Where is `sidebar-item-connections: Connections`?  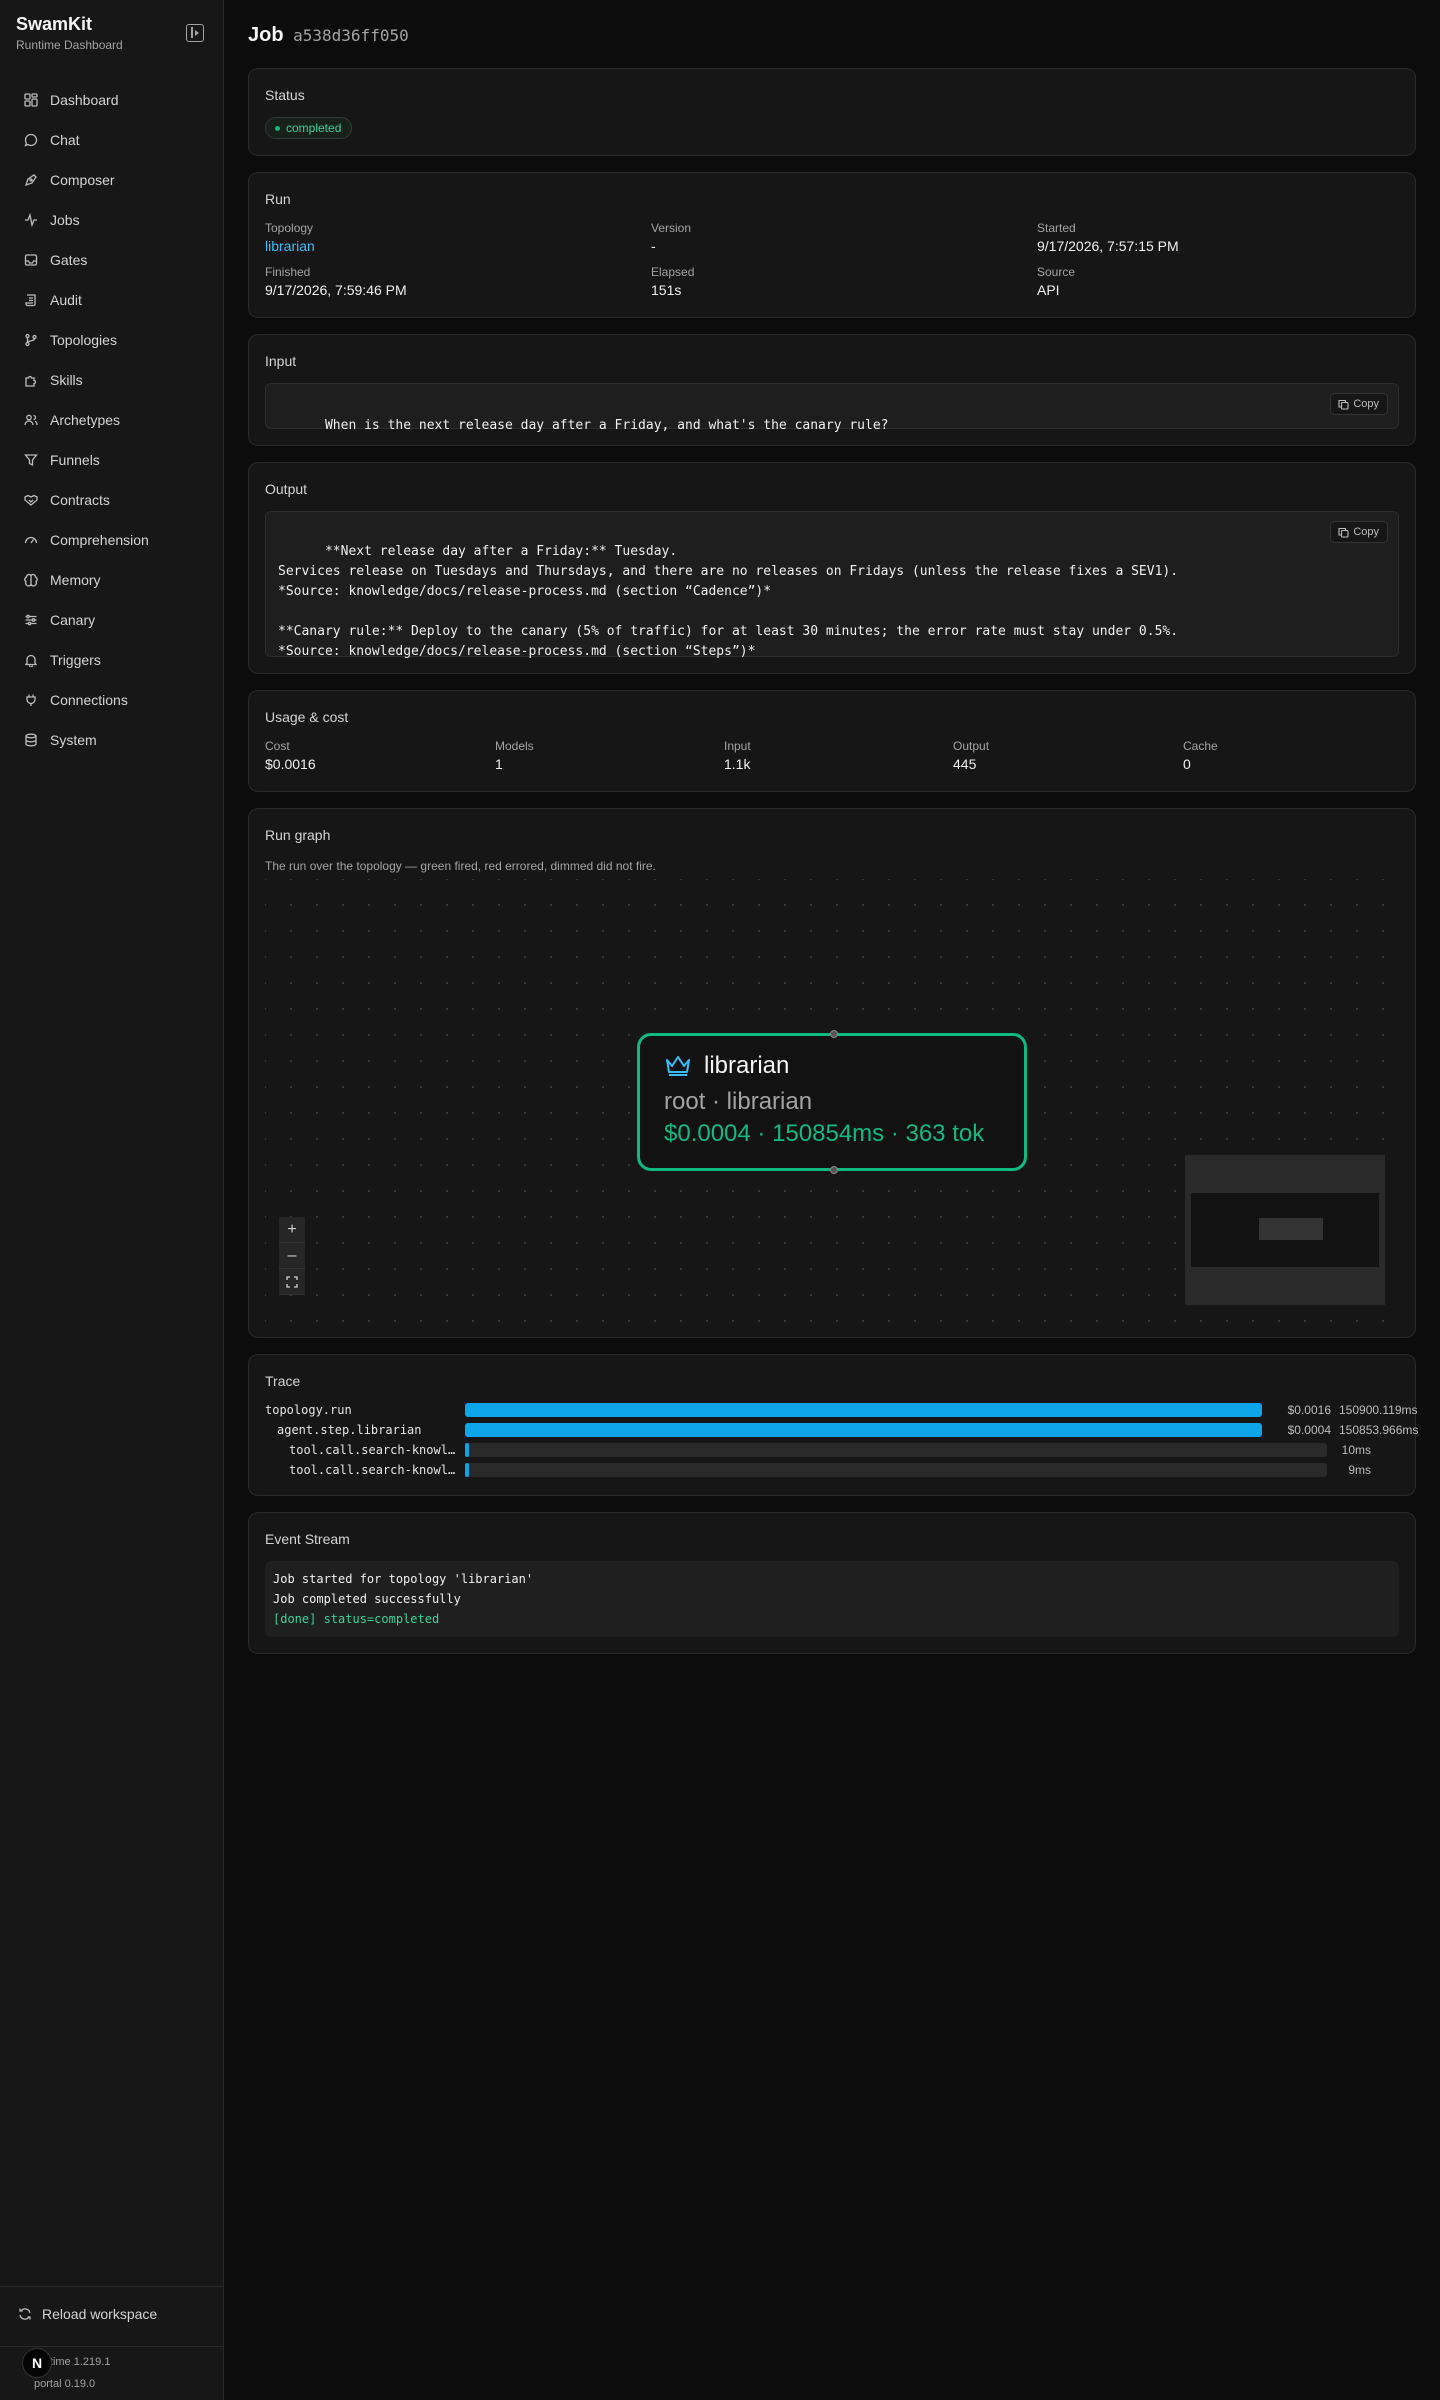
sidebar-item-connections: Connections is located at coordinates (112, 700).